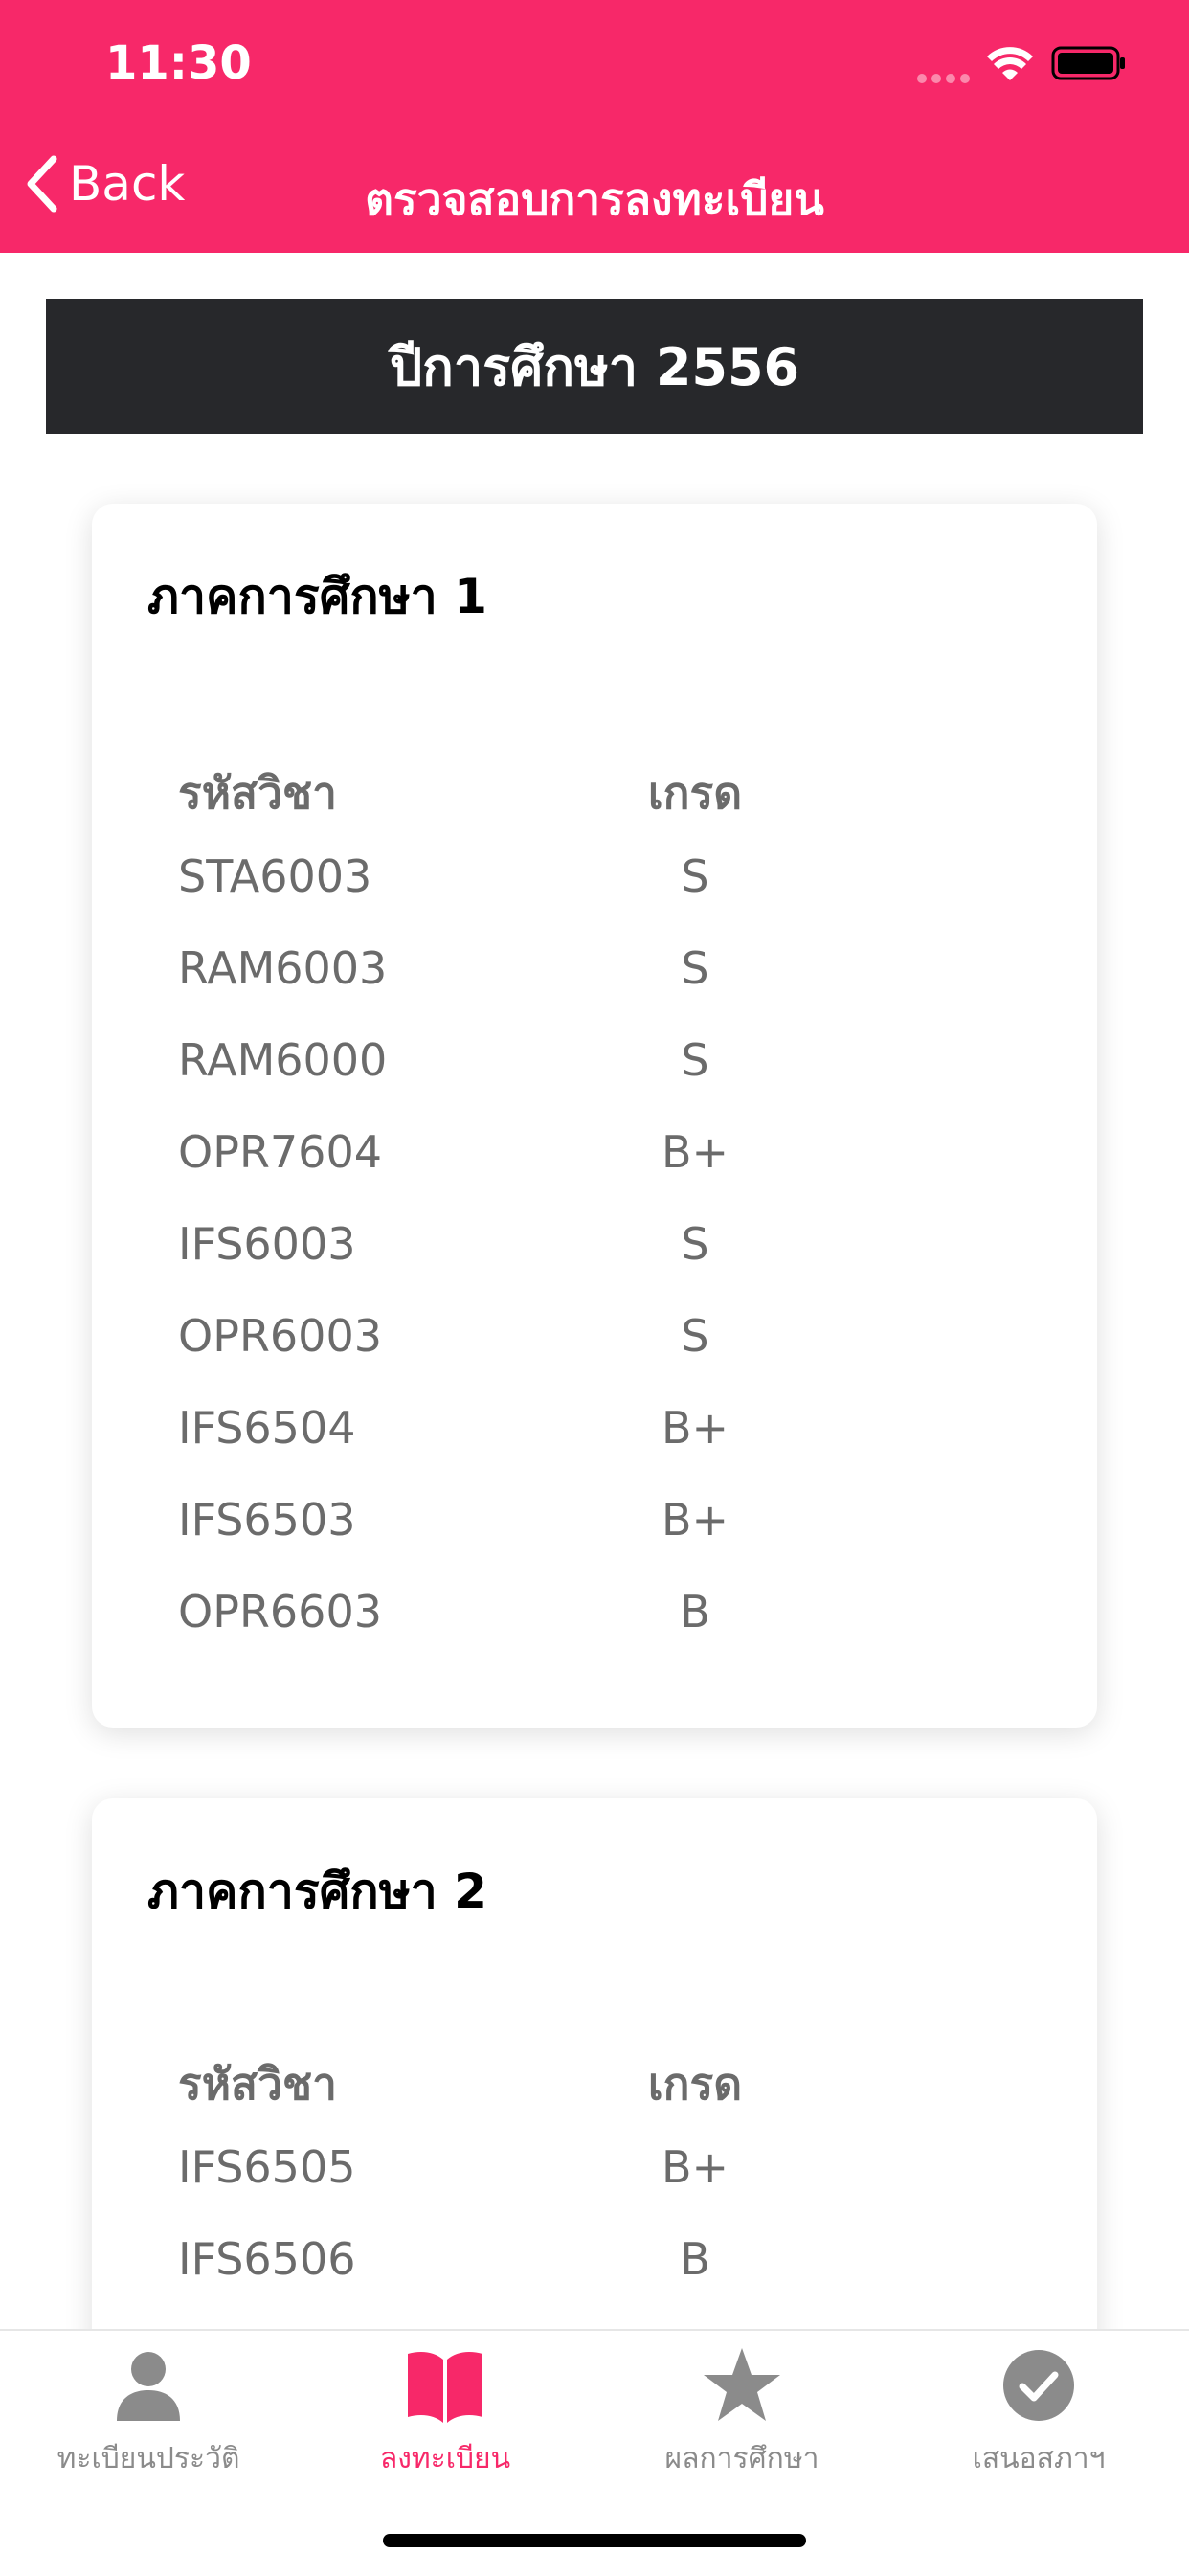 This screenshot has width=1189, height=2576. What do you see at coordinates (280, 1612) in the screenshot?
I see `course-code: OPR6603` at bounding box center [280, 1612].